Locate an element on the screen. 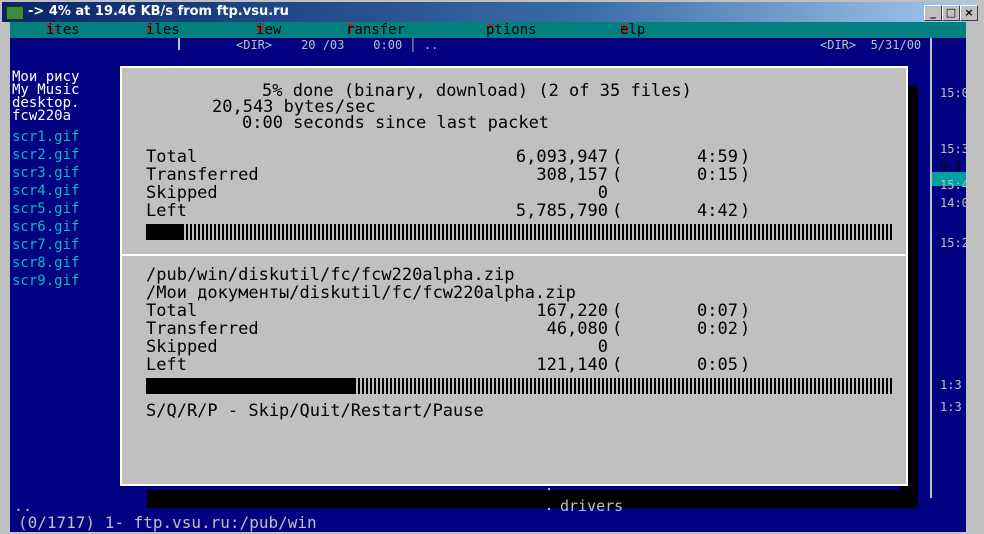 Image resolution: width=984 pixels, height=534 pixels. menu-bar: Sites Files View Transfer Options Help is located at coordinates (488, 30).